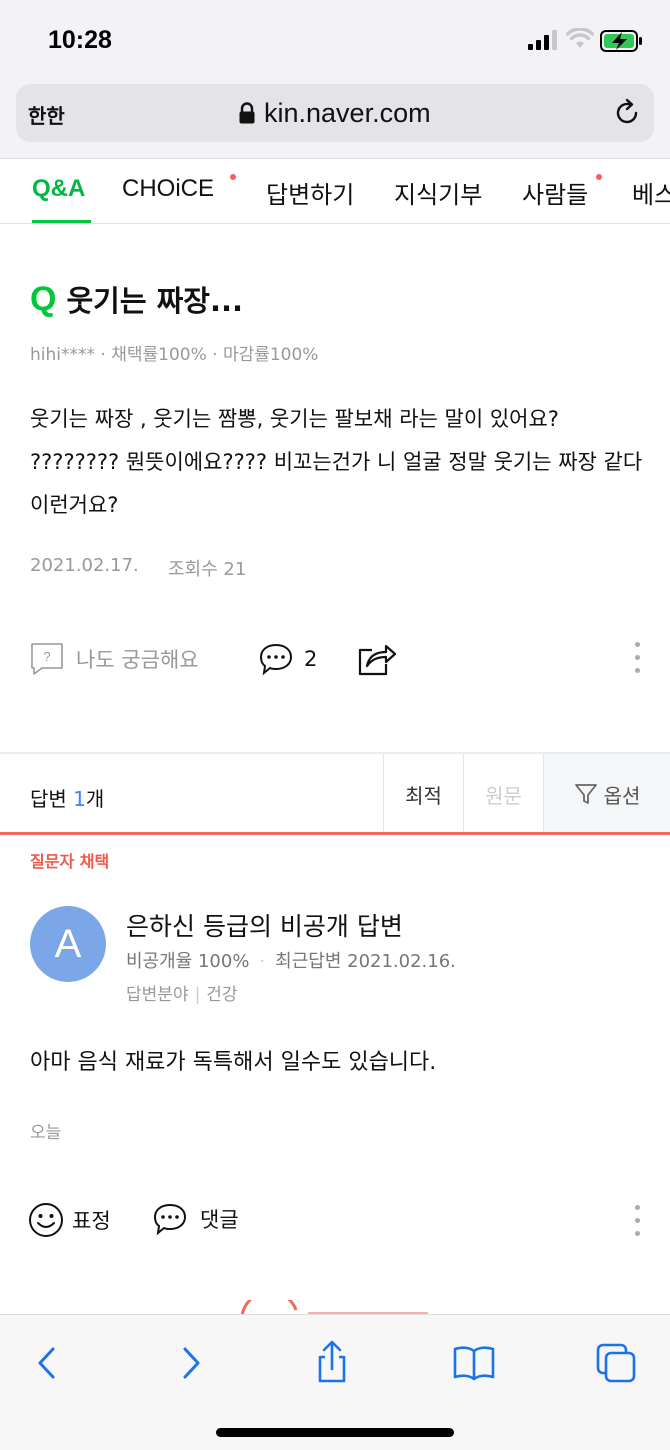 The width and height of the screenshot is (670, 1450). Describe the element at coordinates (188, 961) in the screenshot. I see `private-rate: 비공개율 100%` at that location.